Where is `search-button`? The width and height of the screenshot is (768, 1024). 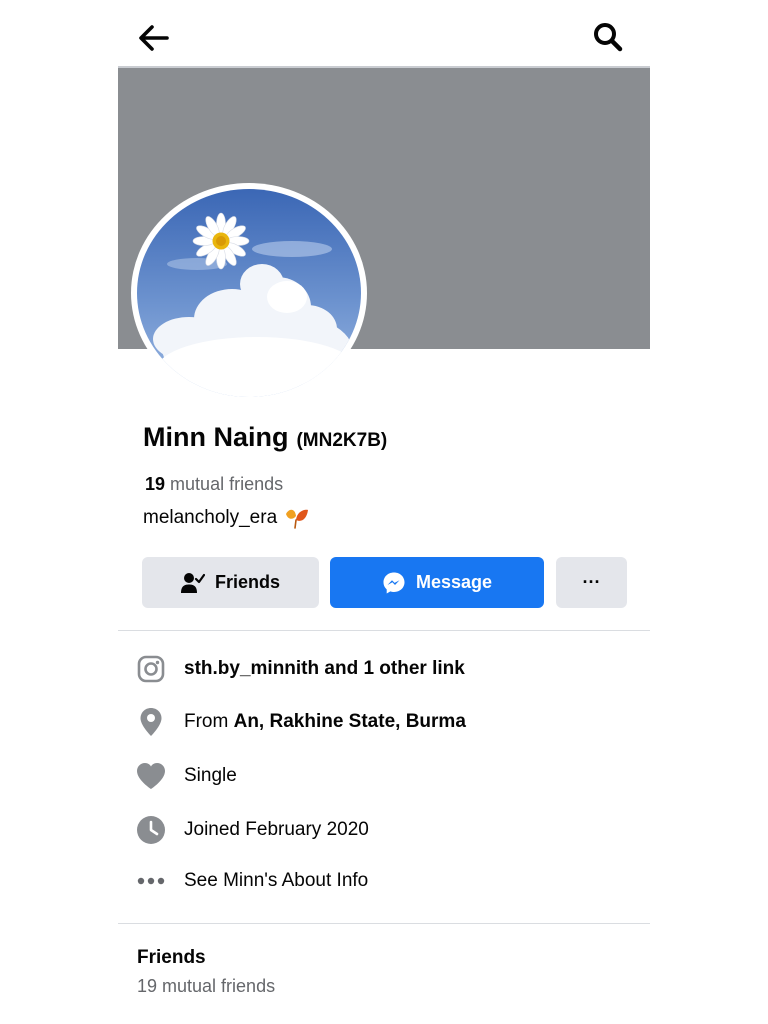 search-button is located at coordinates (608, 36).